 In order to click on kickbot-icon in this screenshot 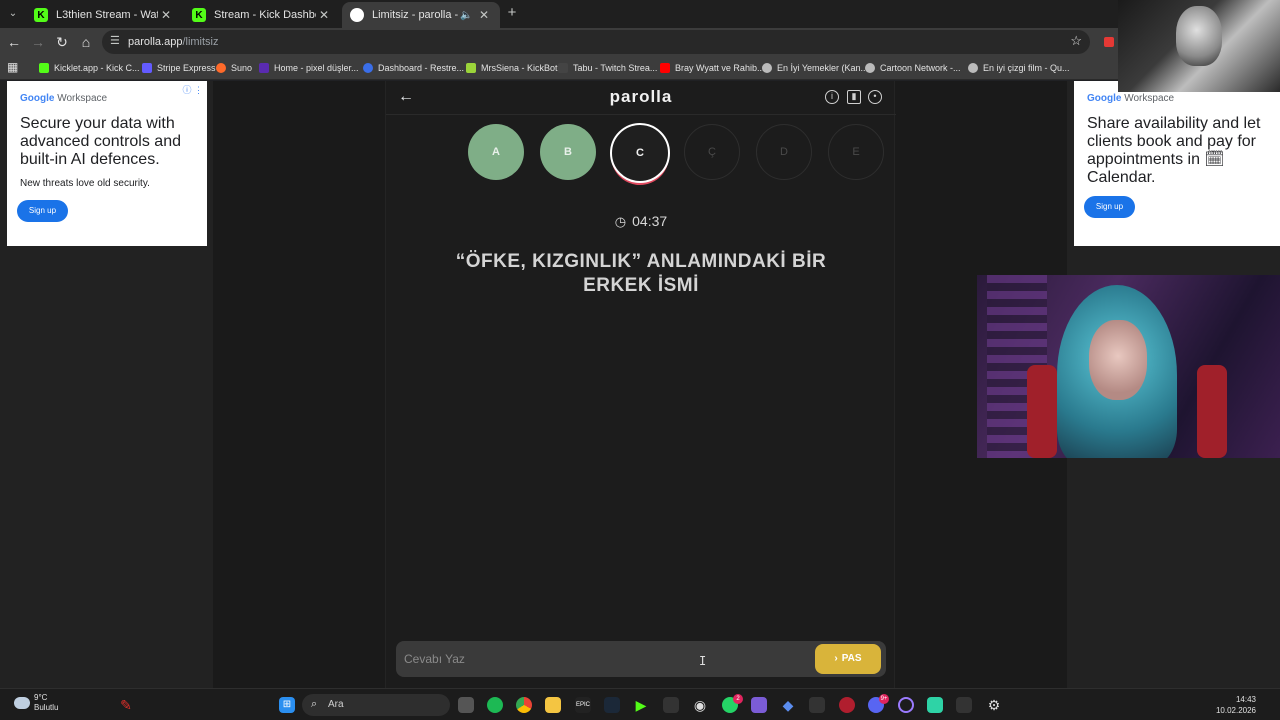, I will do `click(471, 68)`.